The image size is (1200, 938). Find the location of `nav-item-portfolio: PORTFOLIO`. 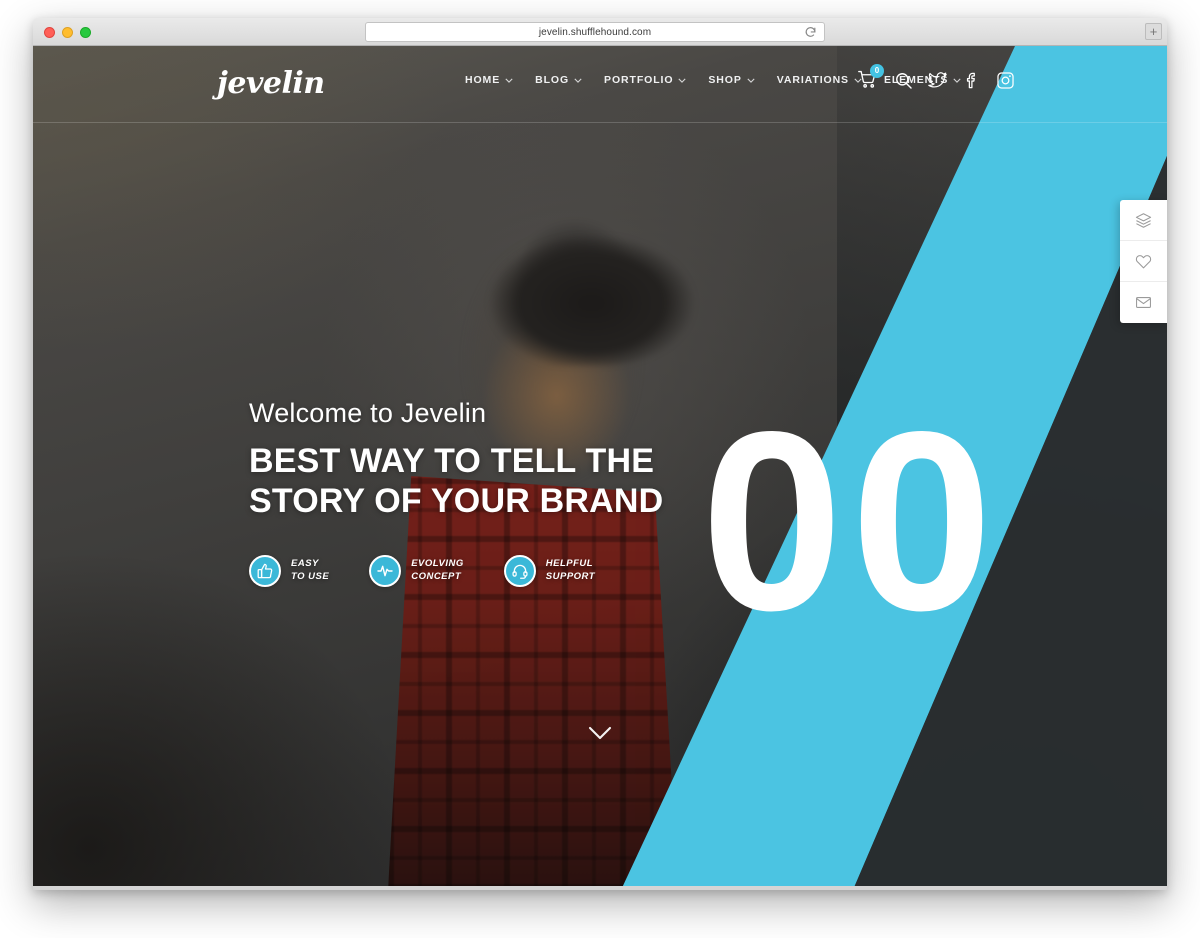

nav-item-portfolio: PORTFOLIO is located at coordinates (645, 80).